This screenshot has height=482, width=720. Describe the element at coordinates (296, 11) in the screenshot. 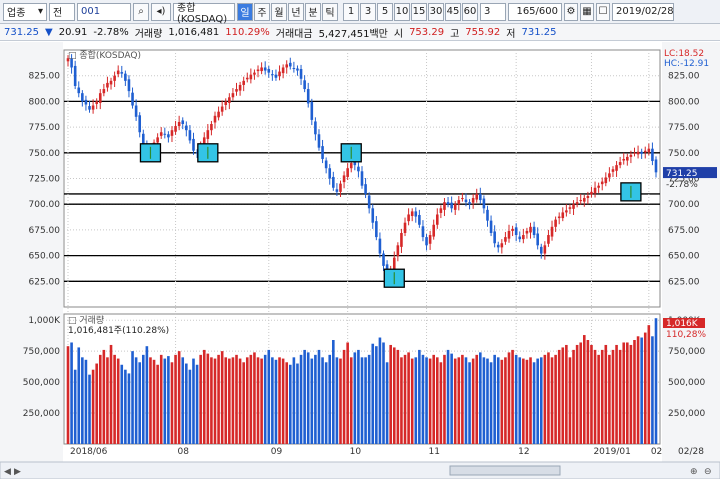

I see `period-tab-3: 년` at that location.